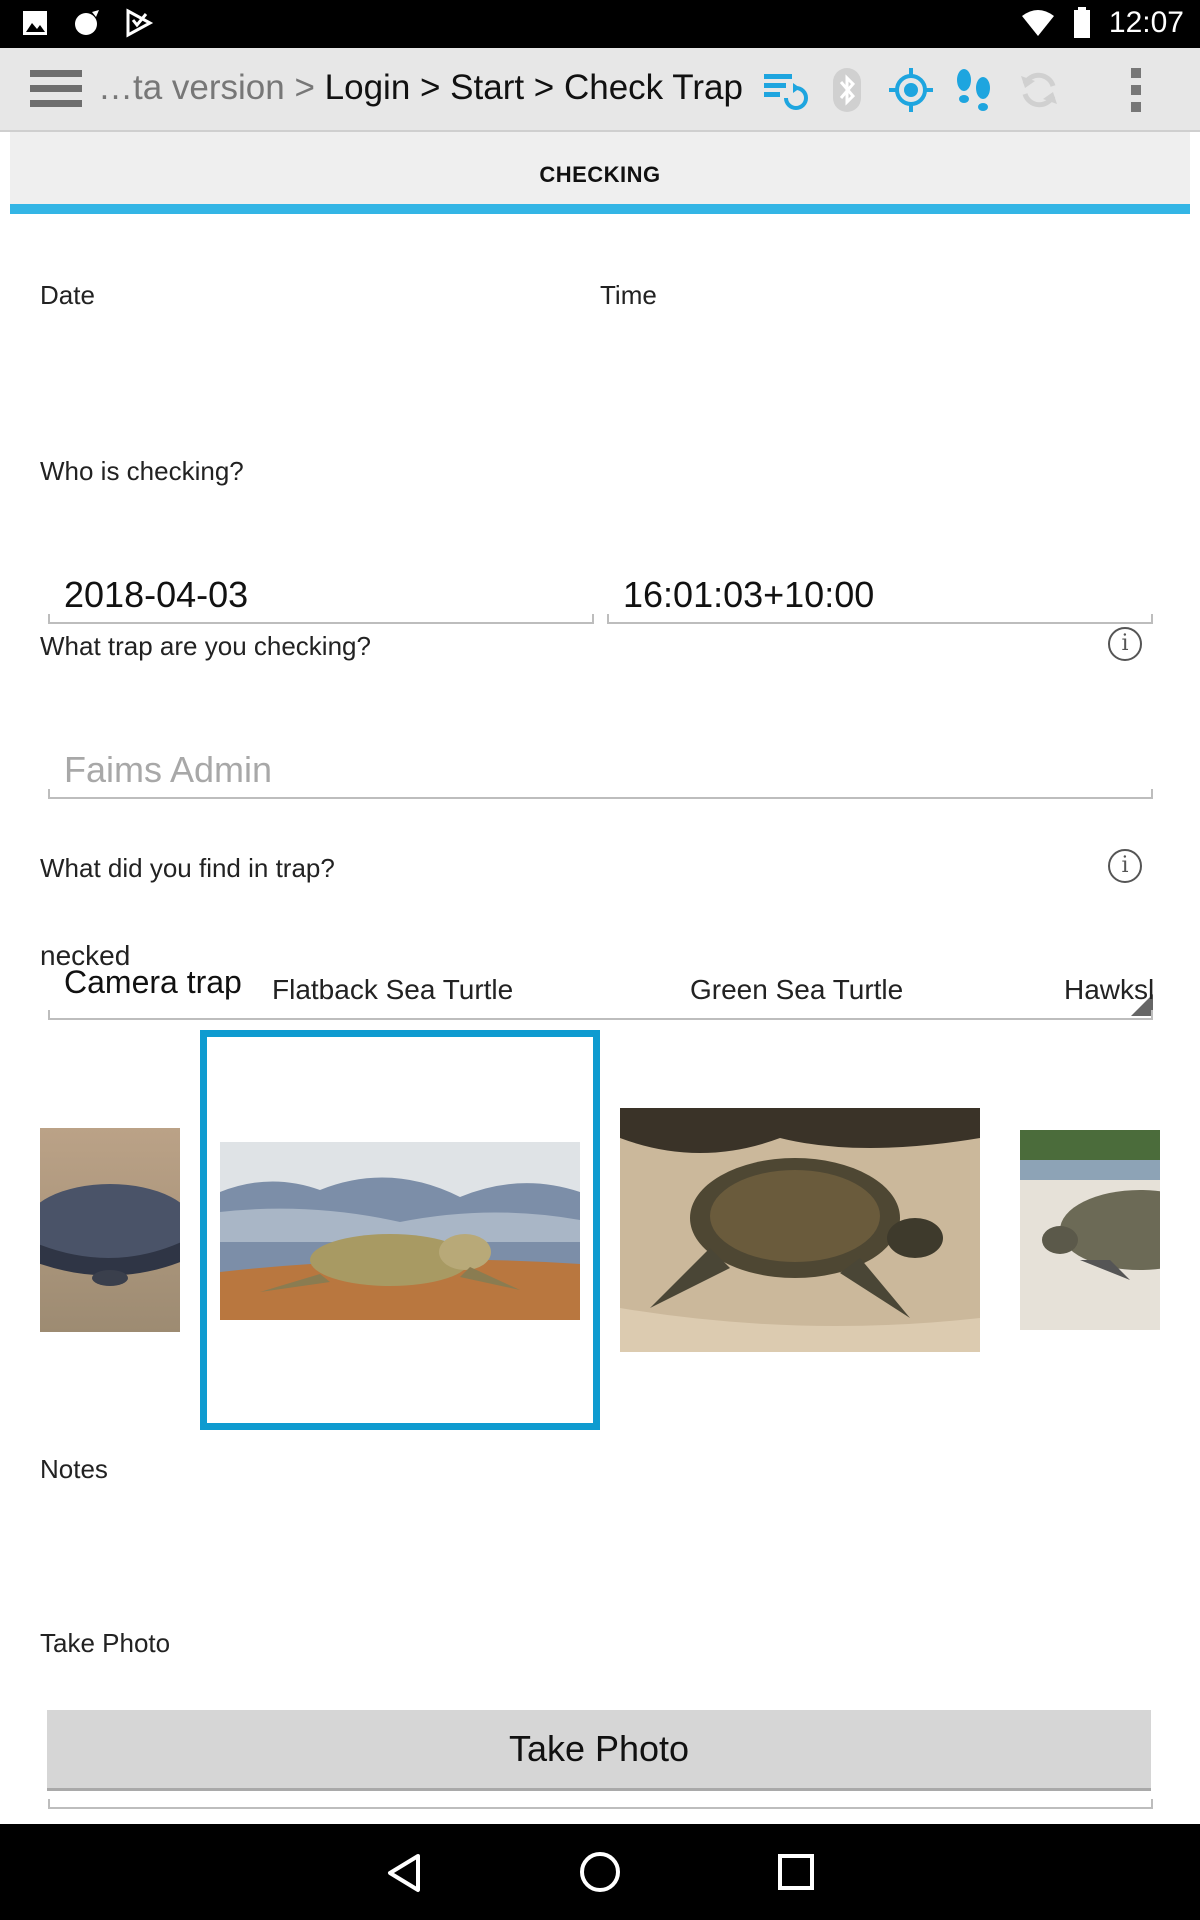  Describe the element at coordinates (974, 90) in the screenshot. I see `footsteps-icon` at that location.